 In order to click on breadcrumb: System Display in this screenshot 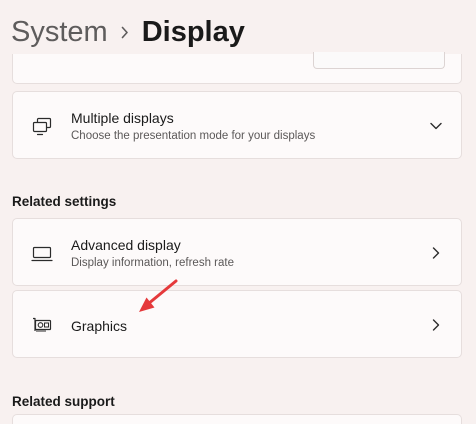, I will do `click(128, 32)`.